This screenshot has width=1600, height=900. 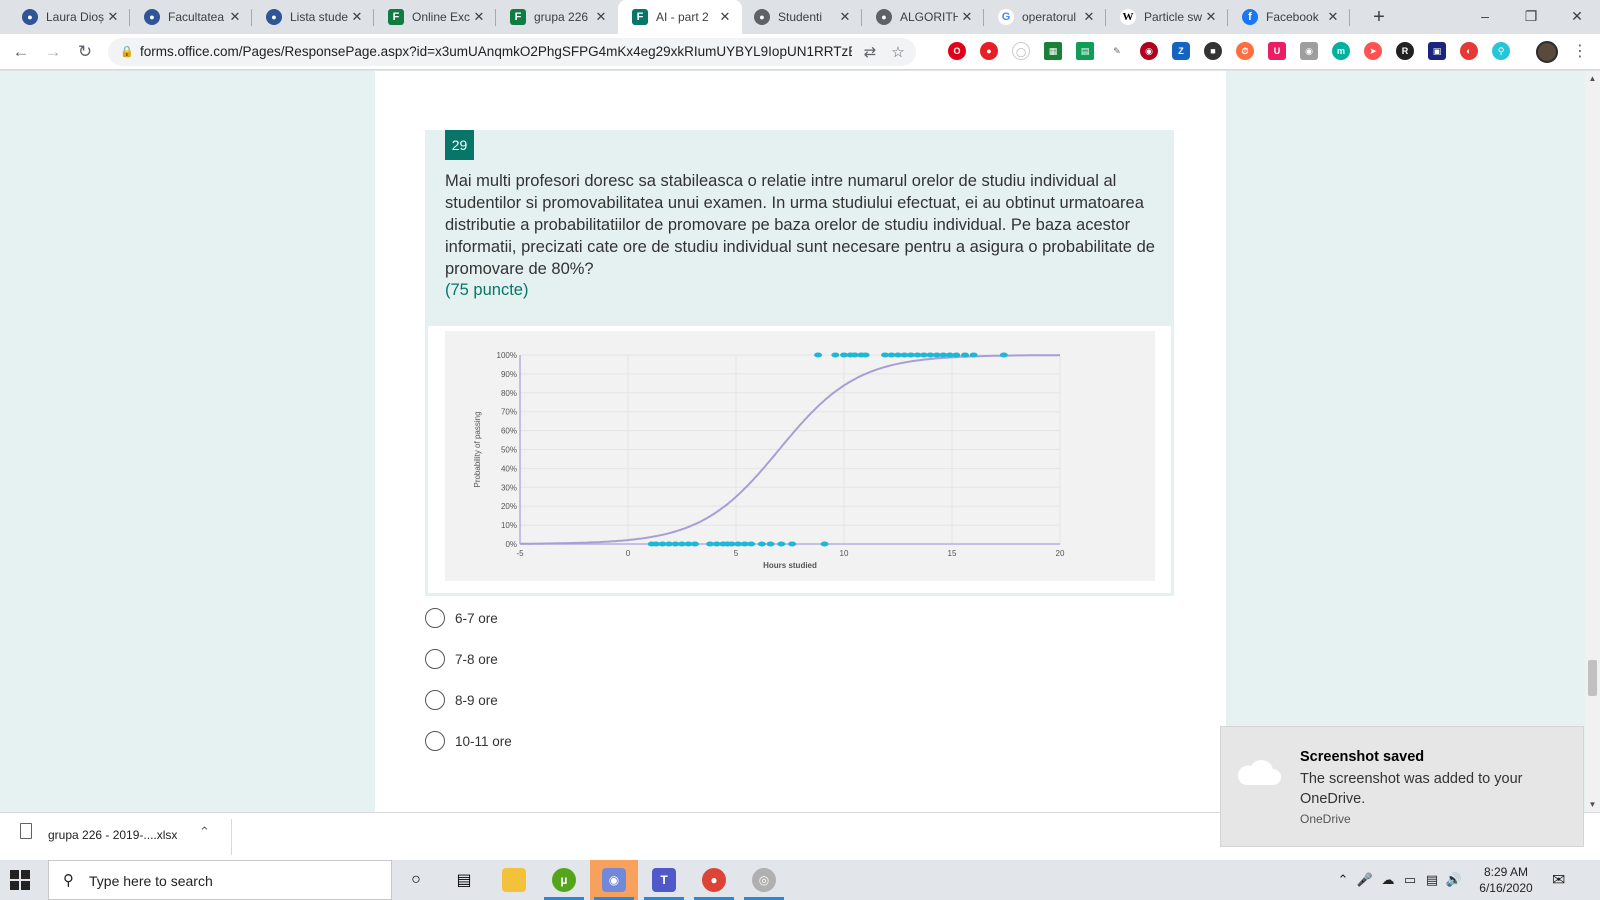 What do you see at coordinates (1592, 78) in the screenshot?
I see `scroll-up-arrow-icon: ▲` at bounding box center [1592, 78].